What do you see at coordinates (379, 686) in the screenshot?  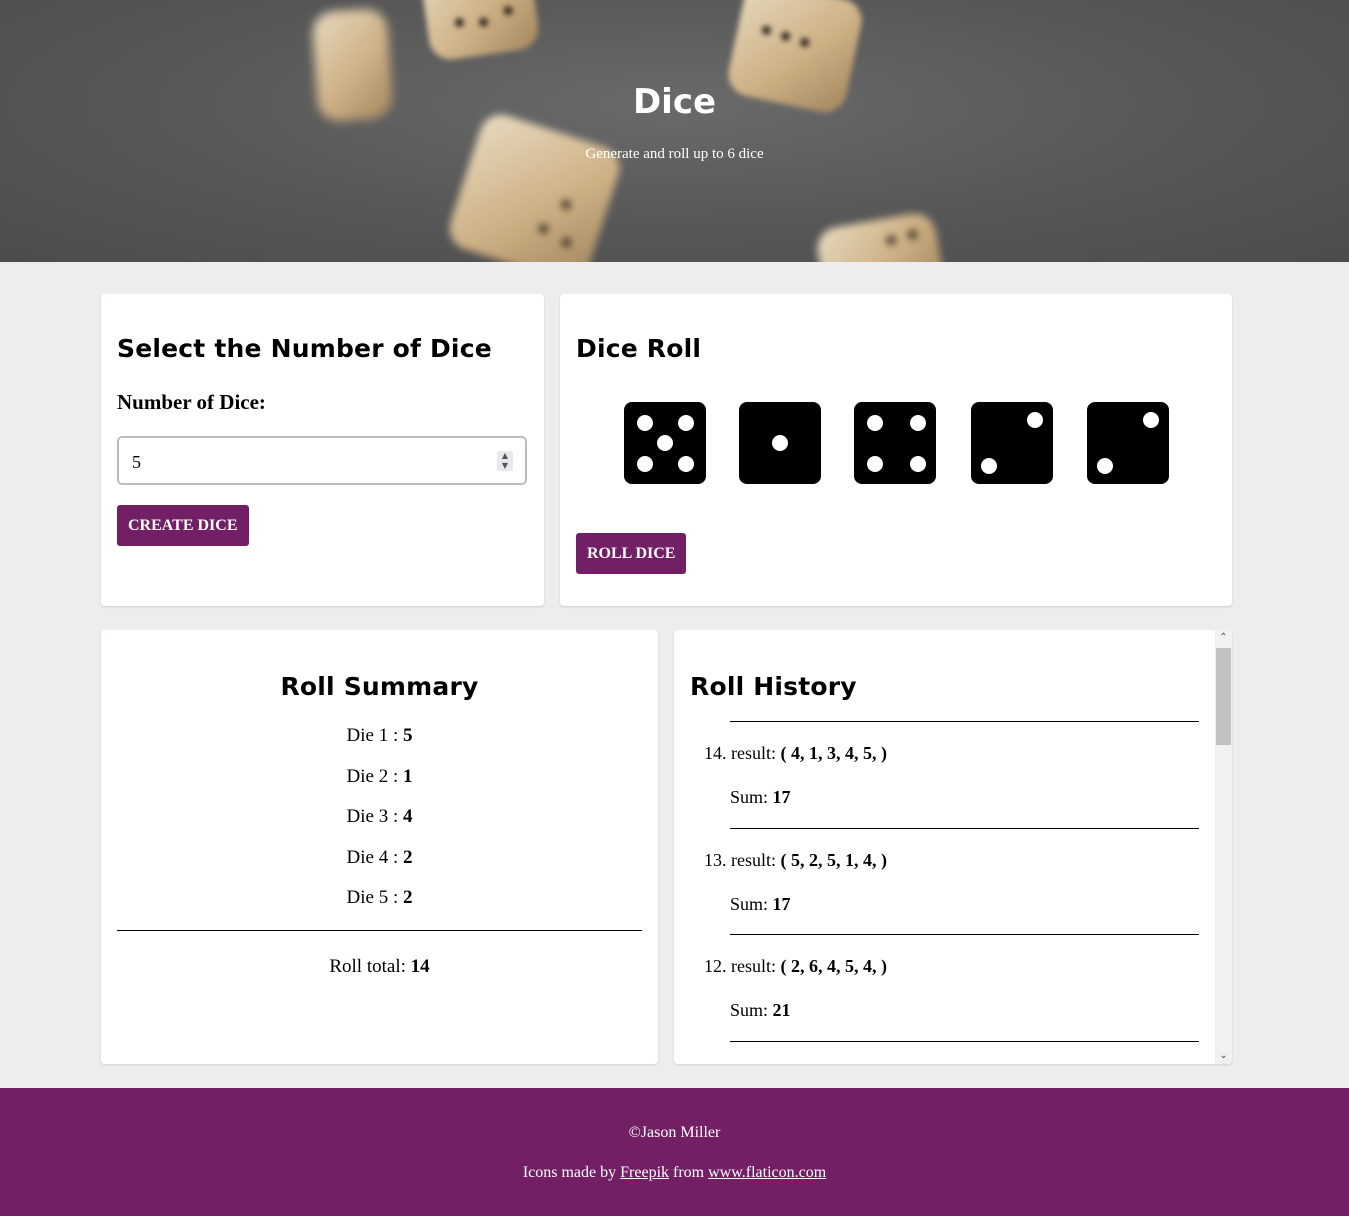 I see `roll-summary-heading: Roll Summary` at bounding box center [379, 686].